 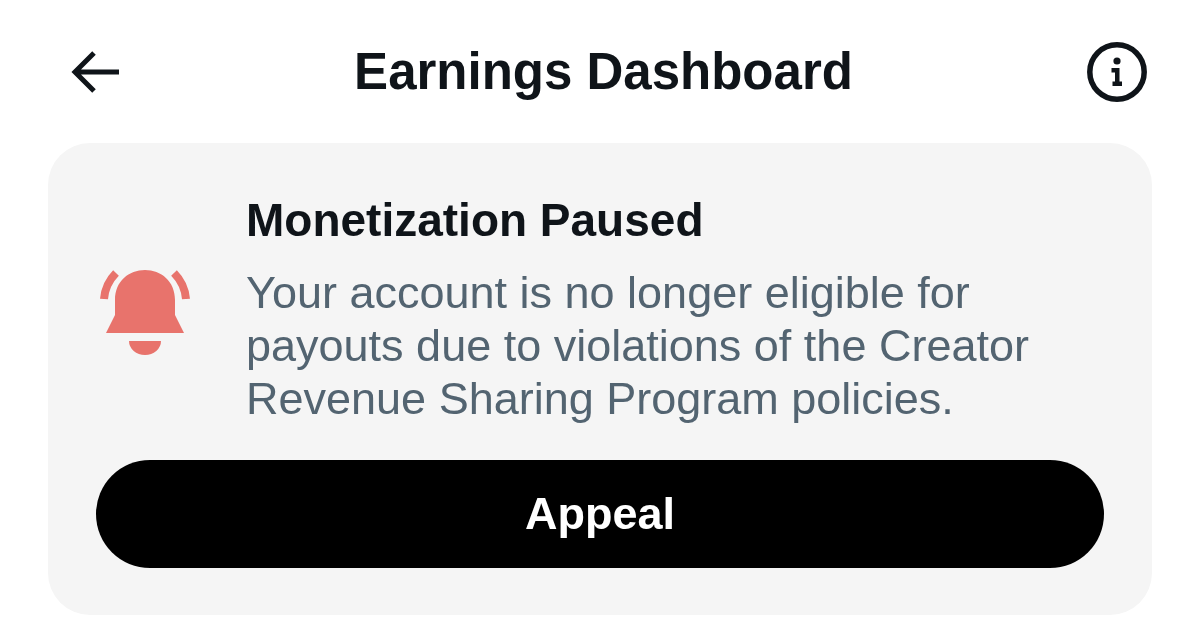 What do you see at coordinates (475, 220) in the screenshot?
I see `notice-title: Monetization Paused` at bounding box center [475, 220].